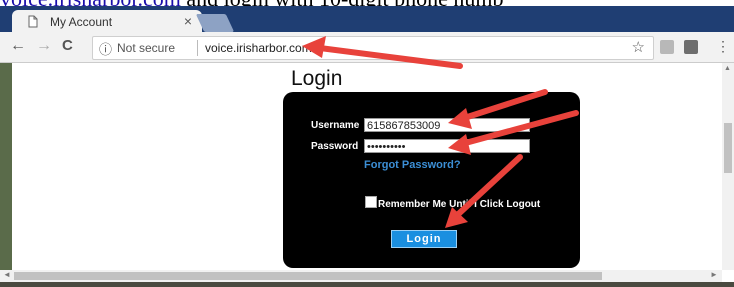 Image resolution: width=734 pixels, height=287 pixels. What do you see at coordinates (691, 47) in the screenshot?
I see `extension-icon` at bounding box center [691, 47].